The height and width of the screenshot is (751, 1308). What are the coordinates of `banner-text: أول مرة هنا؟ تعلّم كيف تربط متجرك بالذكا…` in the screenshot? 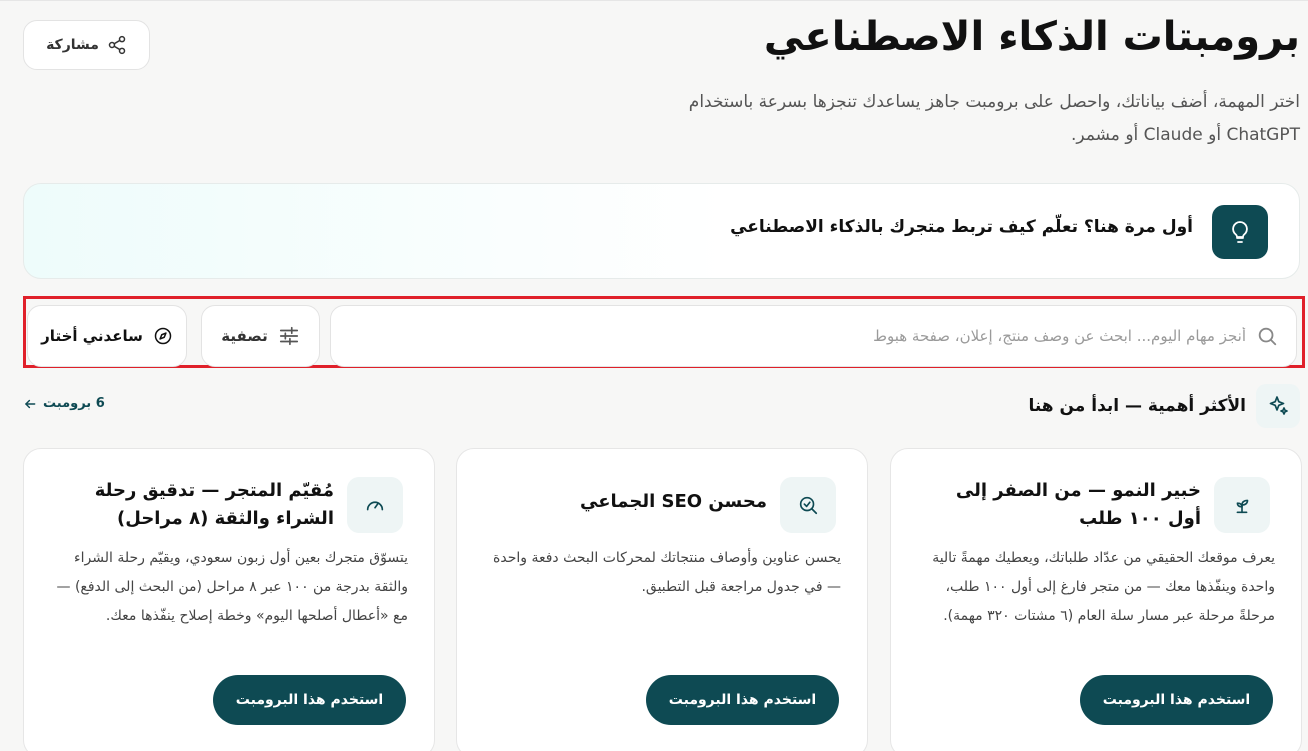 It's located at (961, 227).